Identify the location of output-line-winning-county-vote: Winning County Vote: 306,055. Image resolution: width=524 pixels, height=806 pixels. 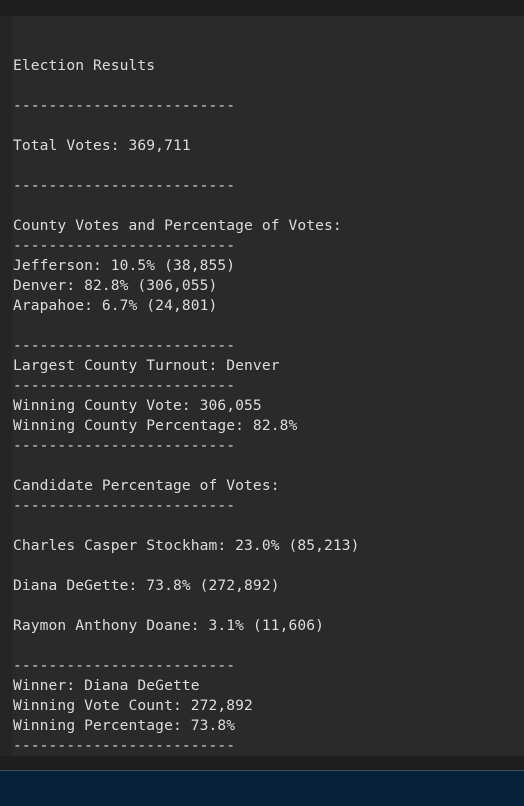
(137, 405).